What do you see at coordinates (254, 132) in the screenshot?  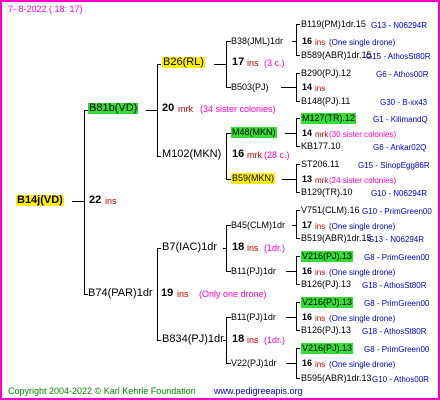 I see `gen3-b1-queen: M48(MKN)` at bounding box center [254, 132].